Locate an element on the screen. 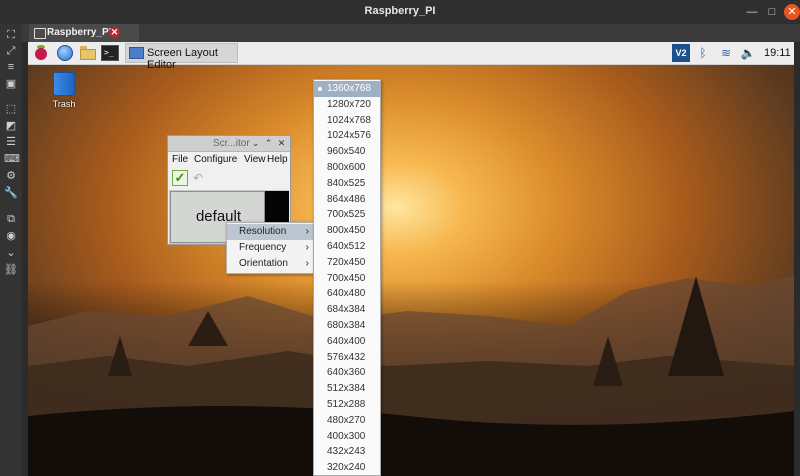 Image resolution: width=800 pixels, height=476 pixels. host-window-title: Raspberry_PI is located at coordinates (400, 11).